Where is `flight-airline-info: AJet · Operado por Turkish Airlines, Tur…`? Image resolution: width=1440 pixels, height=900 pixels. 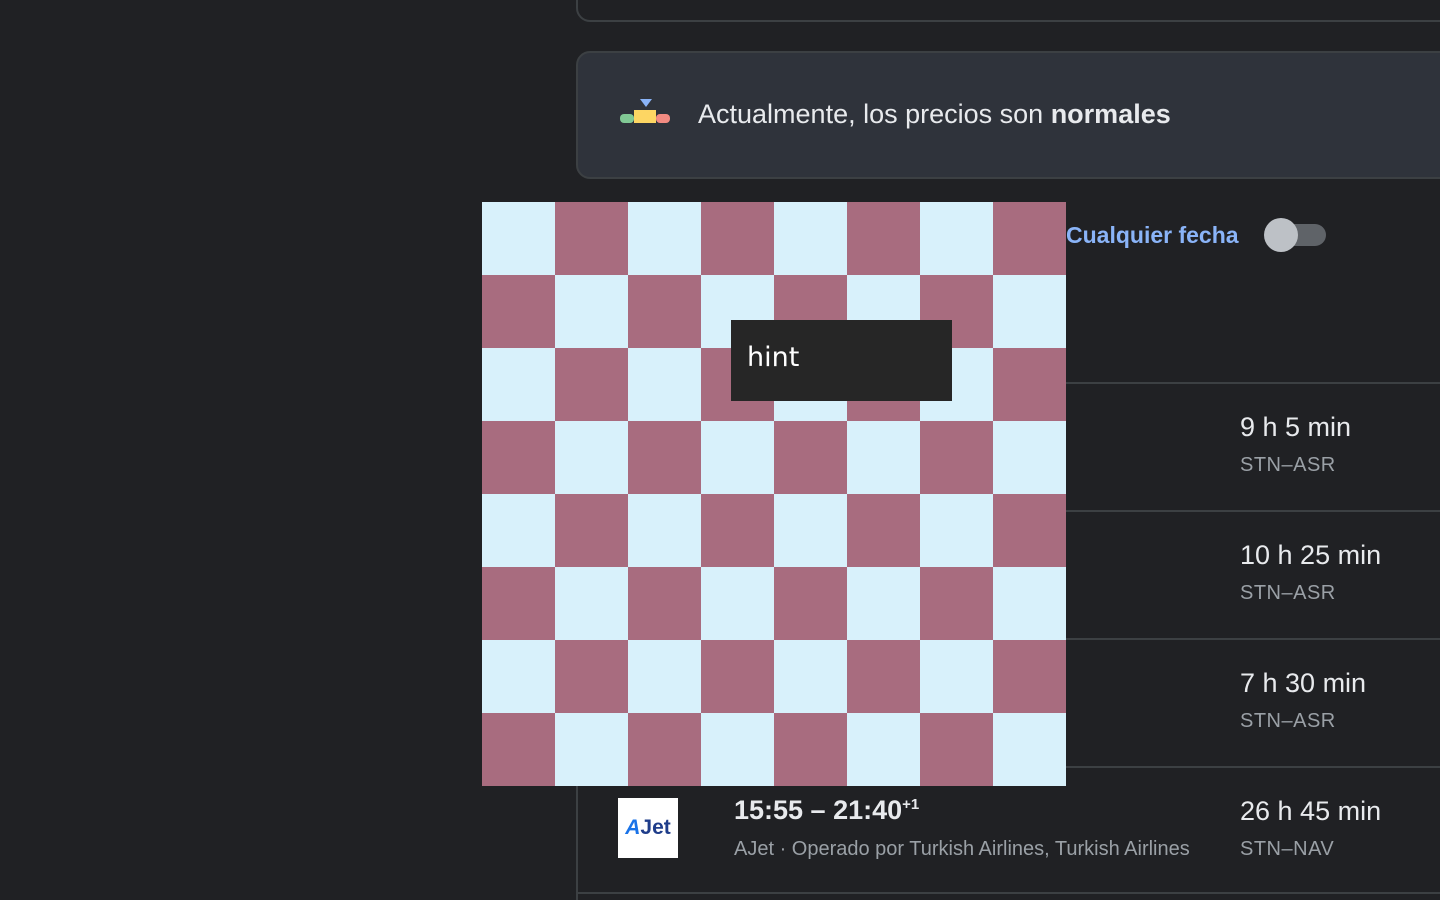 flight-airline-info: AJet · Operado por Turkish Airlines, Tur… is located at coordinates (962, 849).